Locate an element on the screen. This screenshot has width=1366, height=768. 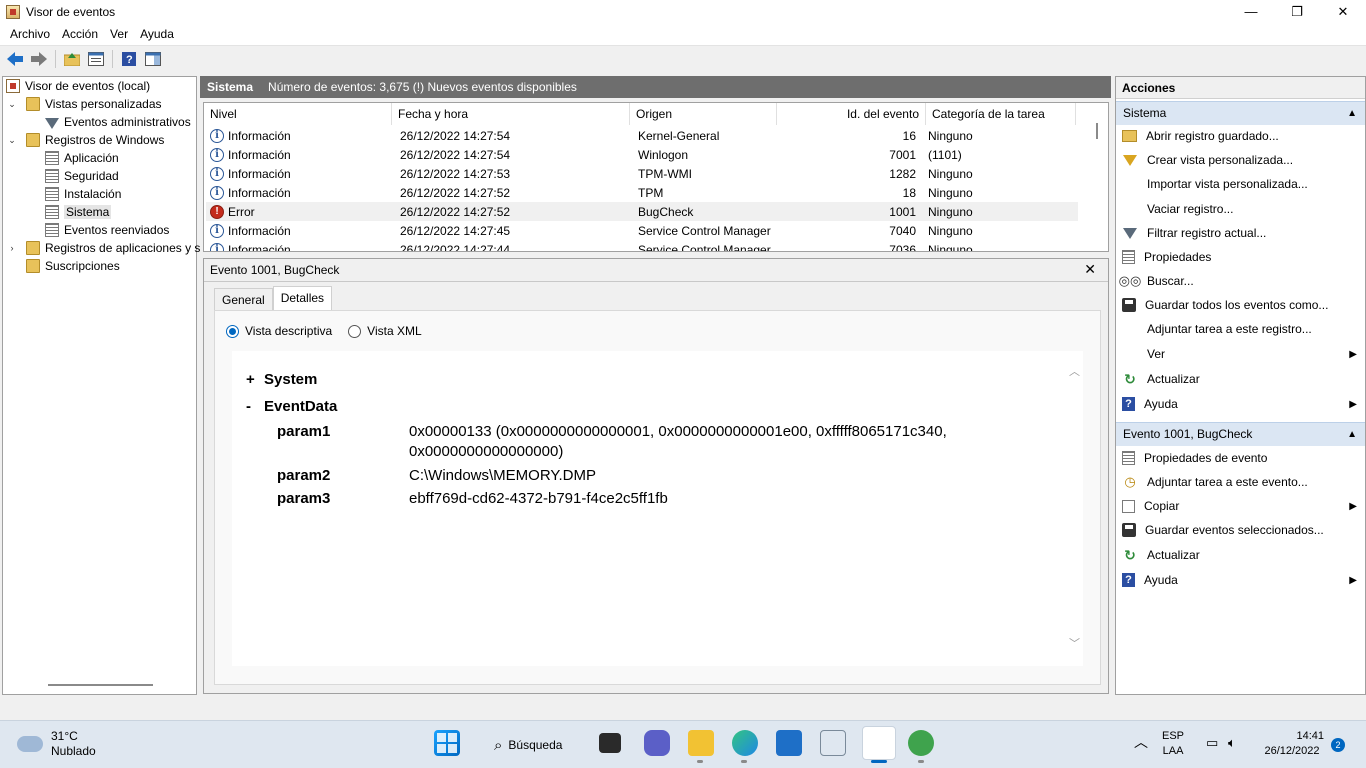
scroll-up-icon: ︿ is located at coordinates (1074, 371).